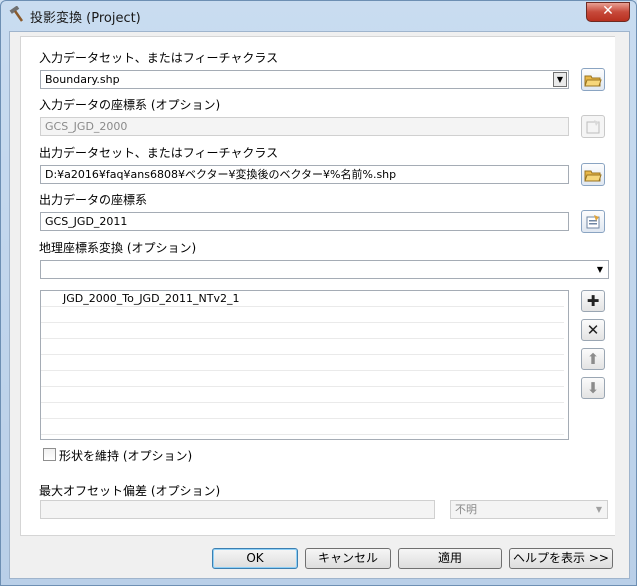  Describe the element at coordinates (304, 79) in the screenshot. I see `input-dataset-combo: Boundary.shp ▼` at that location.